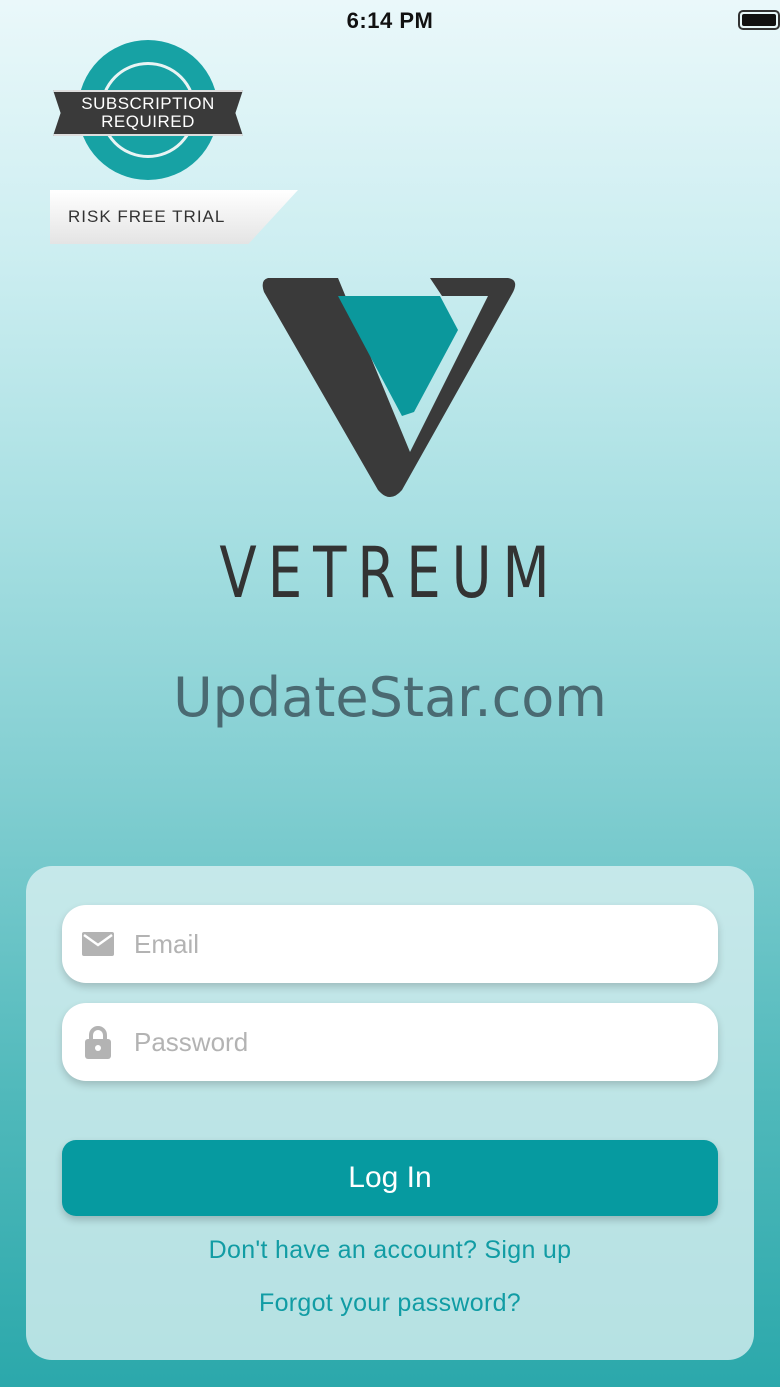 The width and height of the screenshot is (780, 1387). I want to click on forgot-password-link: Forgot your password?, so click(390, 1303).